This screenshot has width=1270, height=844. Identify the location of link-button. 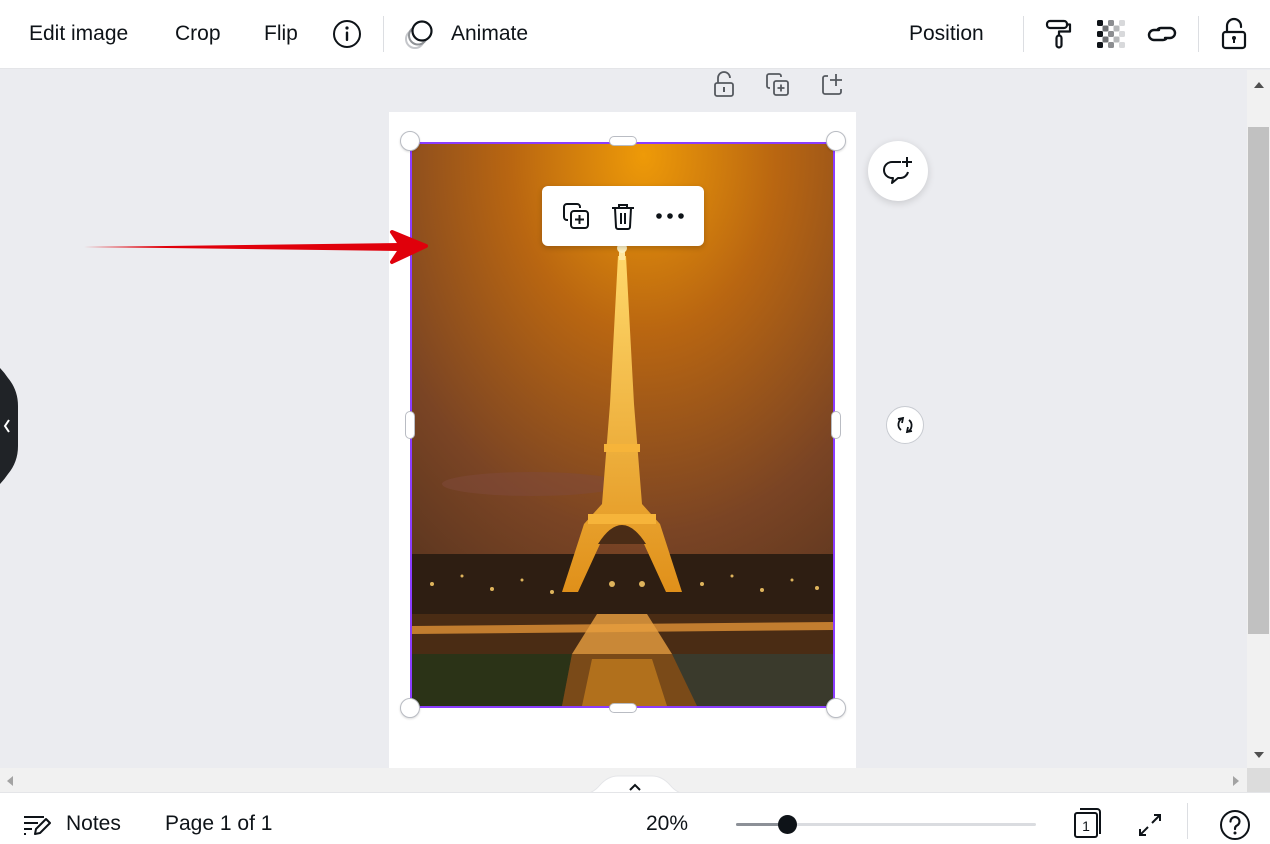
(1162, 34).